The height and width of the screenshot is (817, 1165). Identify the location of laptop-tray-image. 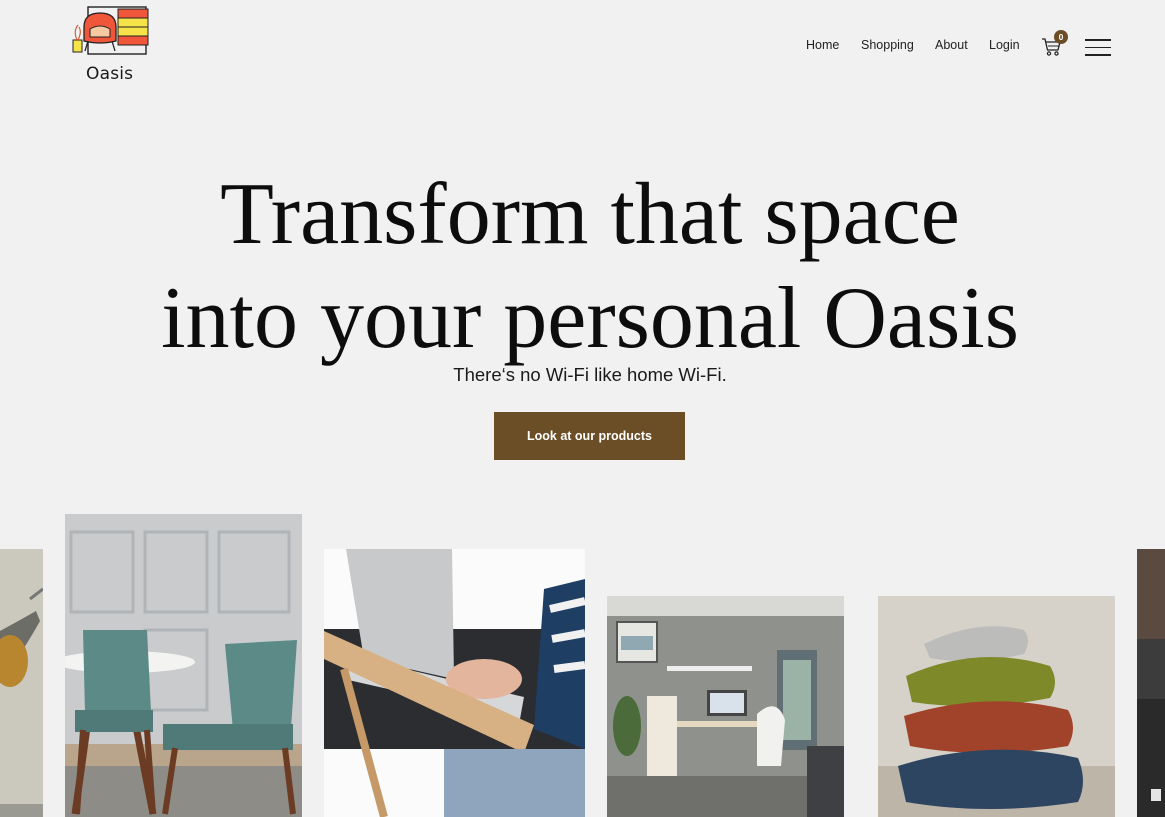
(454, 683).